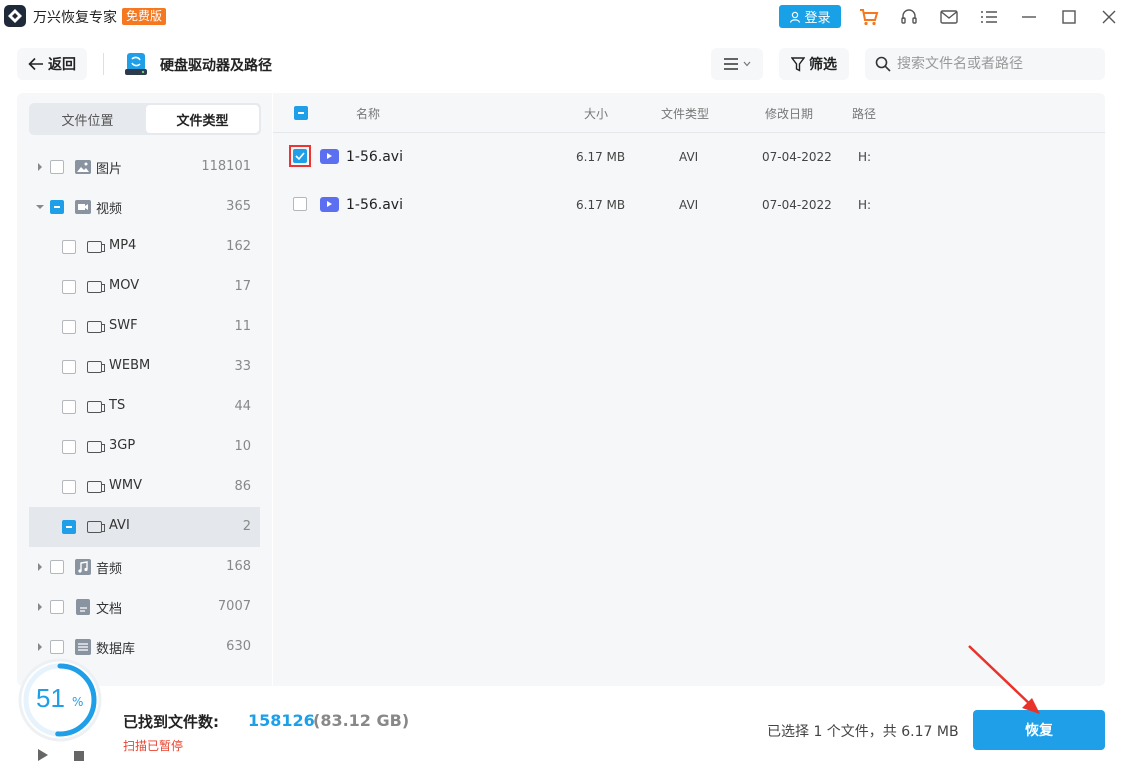 Image resolution: width=1124 pixels, height=768 pixels. What do you see at coordinates (125, 485) in the screenshot?
I see `subtype-label: WMV` at bounding box center [125, 485].